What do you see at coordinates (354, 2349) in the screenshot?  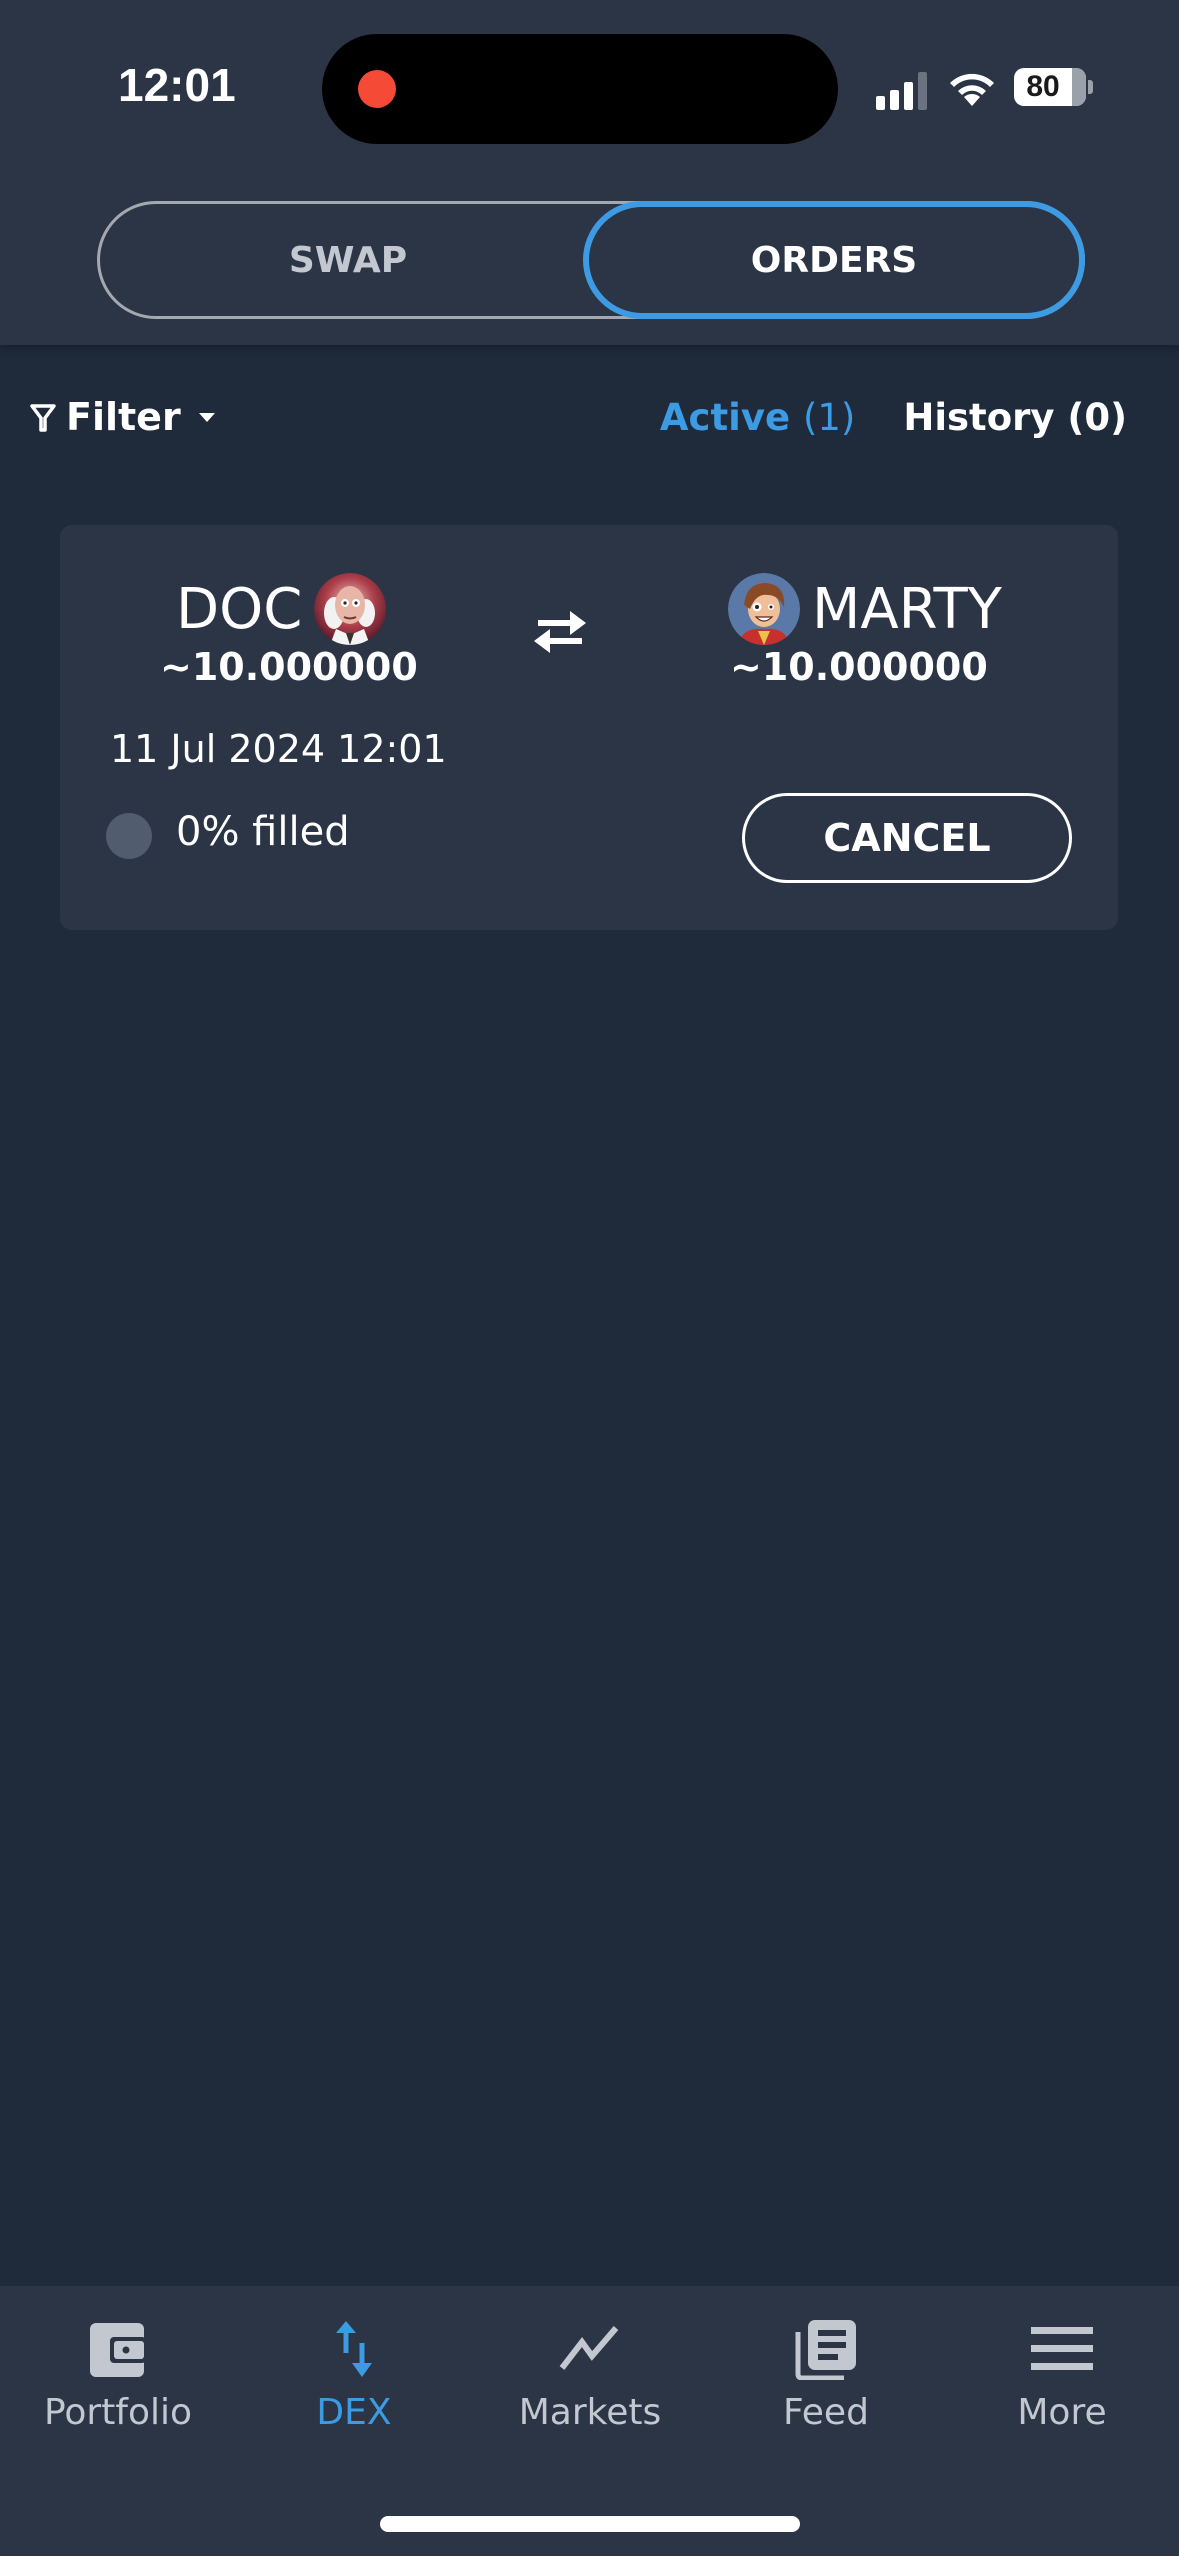 I see `swap-vertical-icon` at bounding box center [354, 2349].